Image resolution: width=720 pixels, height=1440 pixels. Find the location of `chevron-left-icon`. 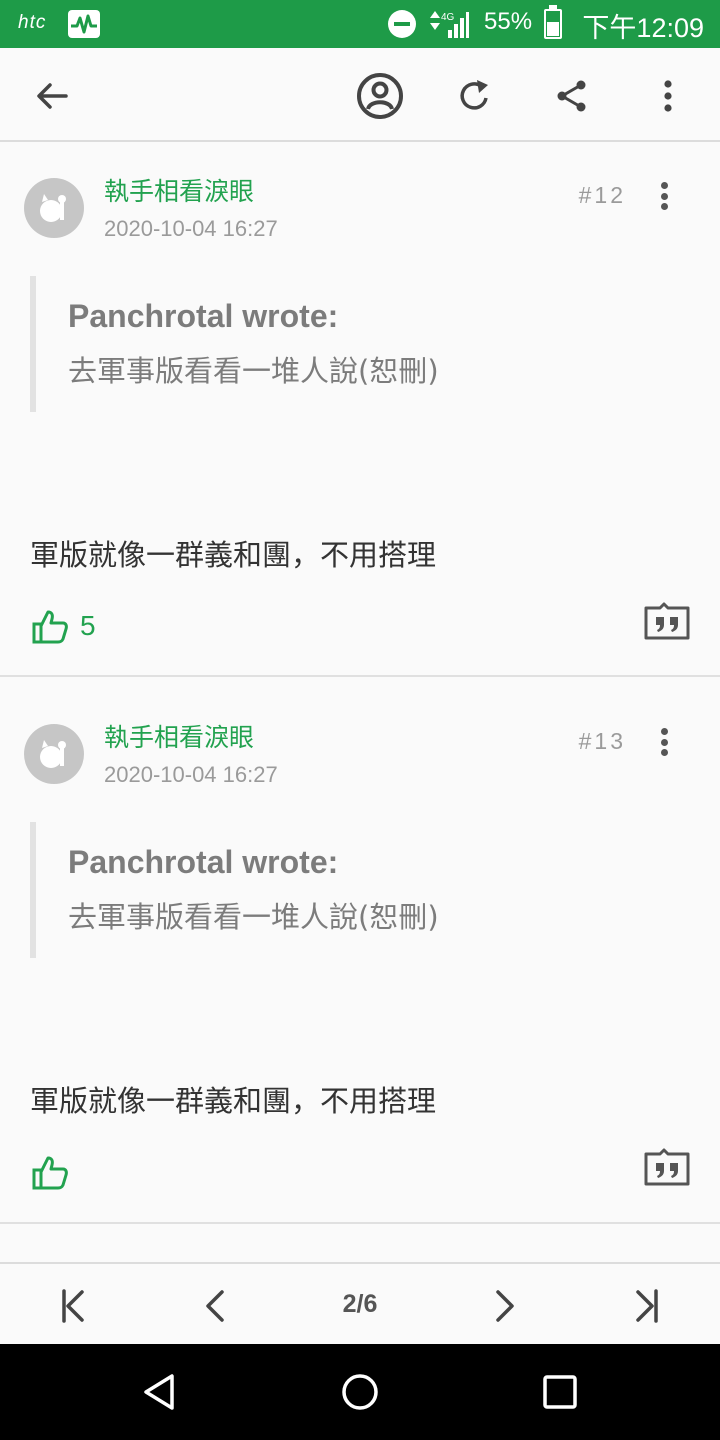

chevron-left-icon is located at coordinates (215, 1306).